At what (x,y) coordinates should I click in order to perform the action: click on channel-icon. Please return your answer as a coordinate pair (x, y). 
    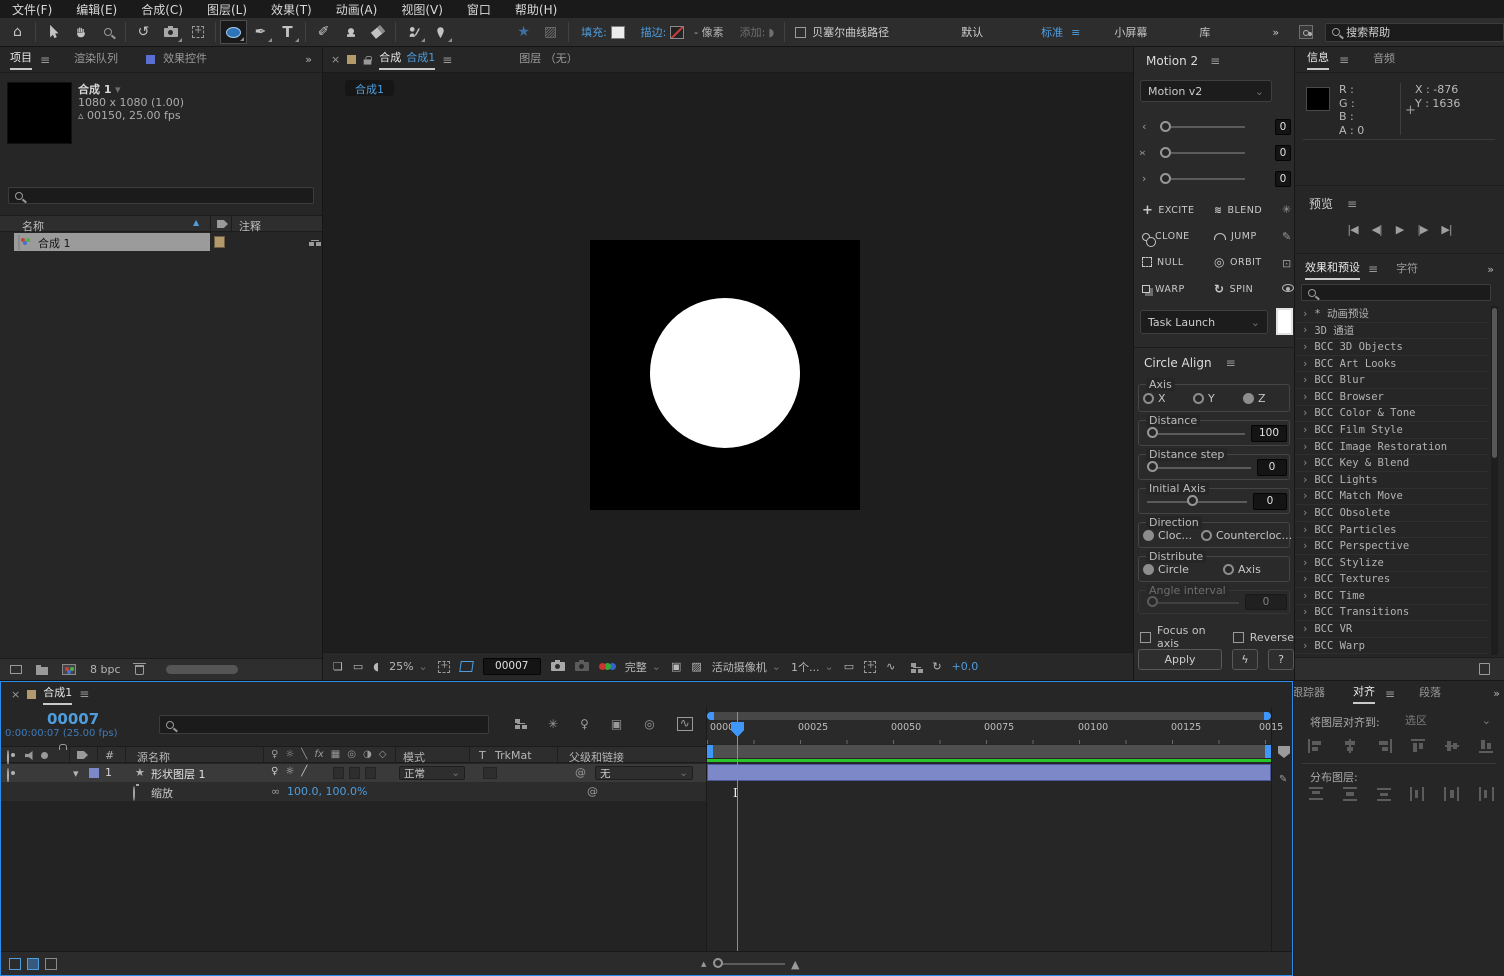
    Looking at the image, I should click on (606, 667).